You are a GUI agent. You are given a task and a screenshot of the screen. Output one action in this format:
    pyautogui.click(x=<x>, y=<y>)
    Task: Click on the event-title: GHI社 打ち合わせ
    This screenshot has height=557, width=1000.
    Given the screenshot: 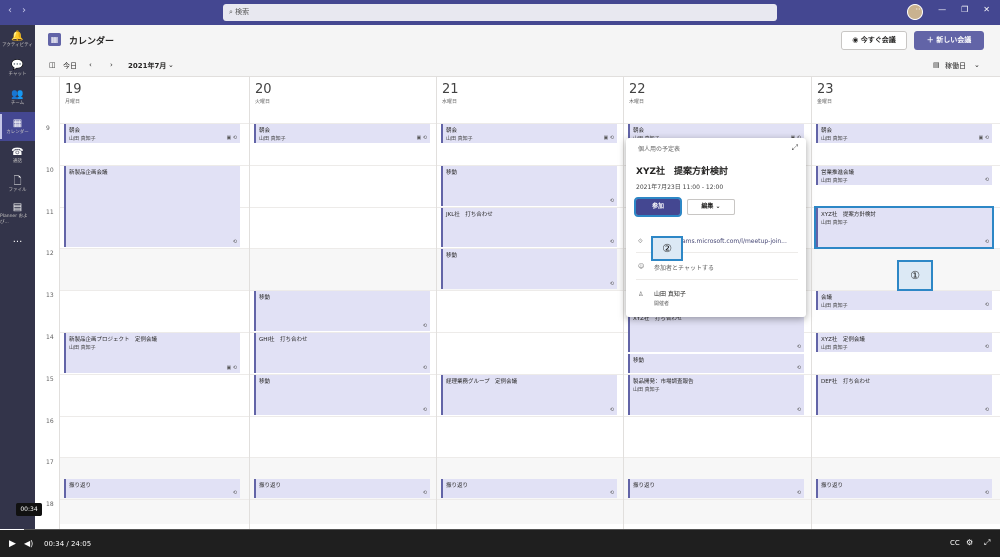 What is the action you would take?
    pyautogui.click(x=283, y=340)
    